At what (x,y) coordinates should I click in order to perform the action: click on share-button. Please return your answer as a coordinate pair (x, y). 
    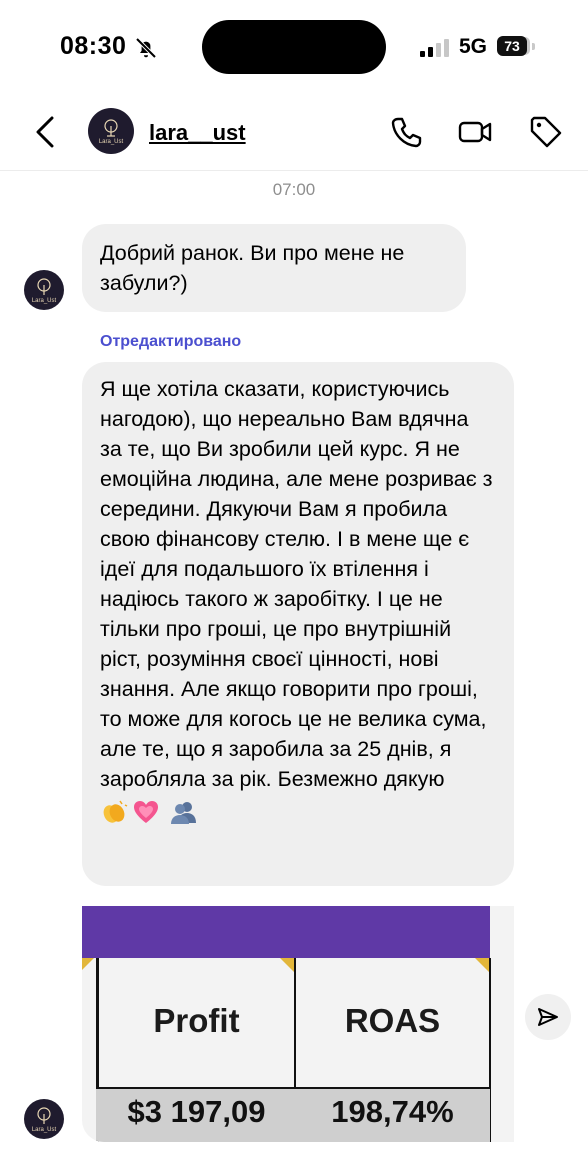
    Looking at the image, I should click on (548, 1017).